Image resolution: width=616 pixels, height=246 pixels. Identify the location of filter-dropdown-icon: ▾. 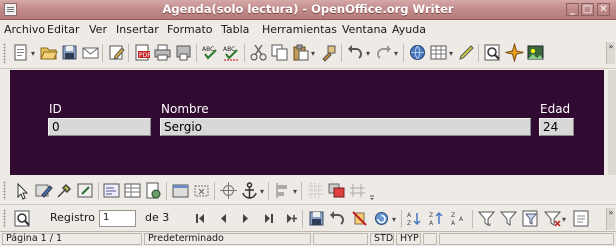
(564, 219).